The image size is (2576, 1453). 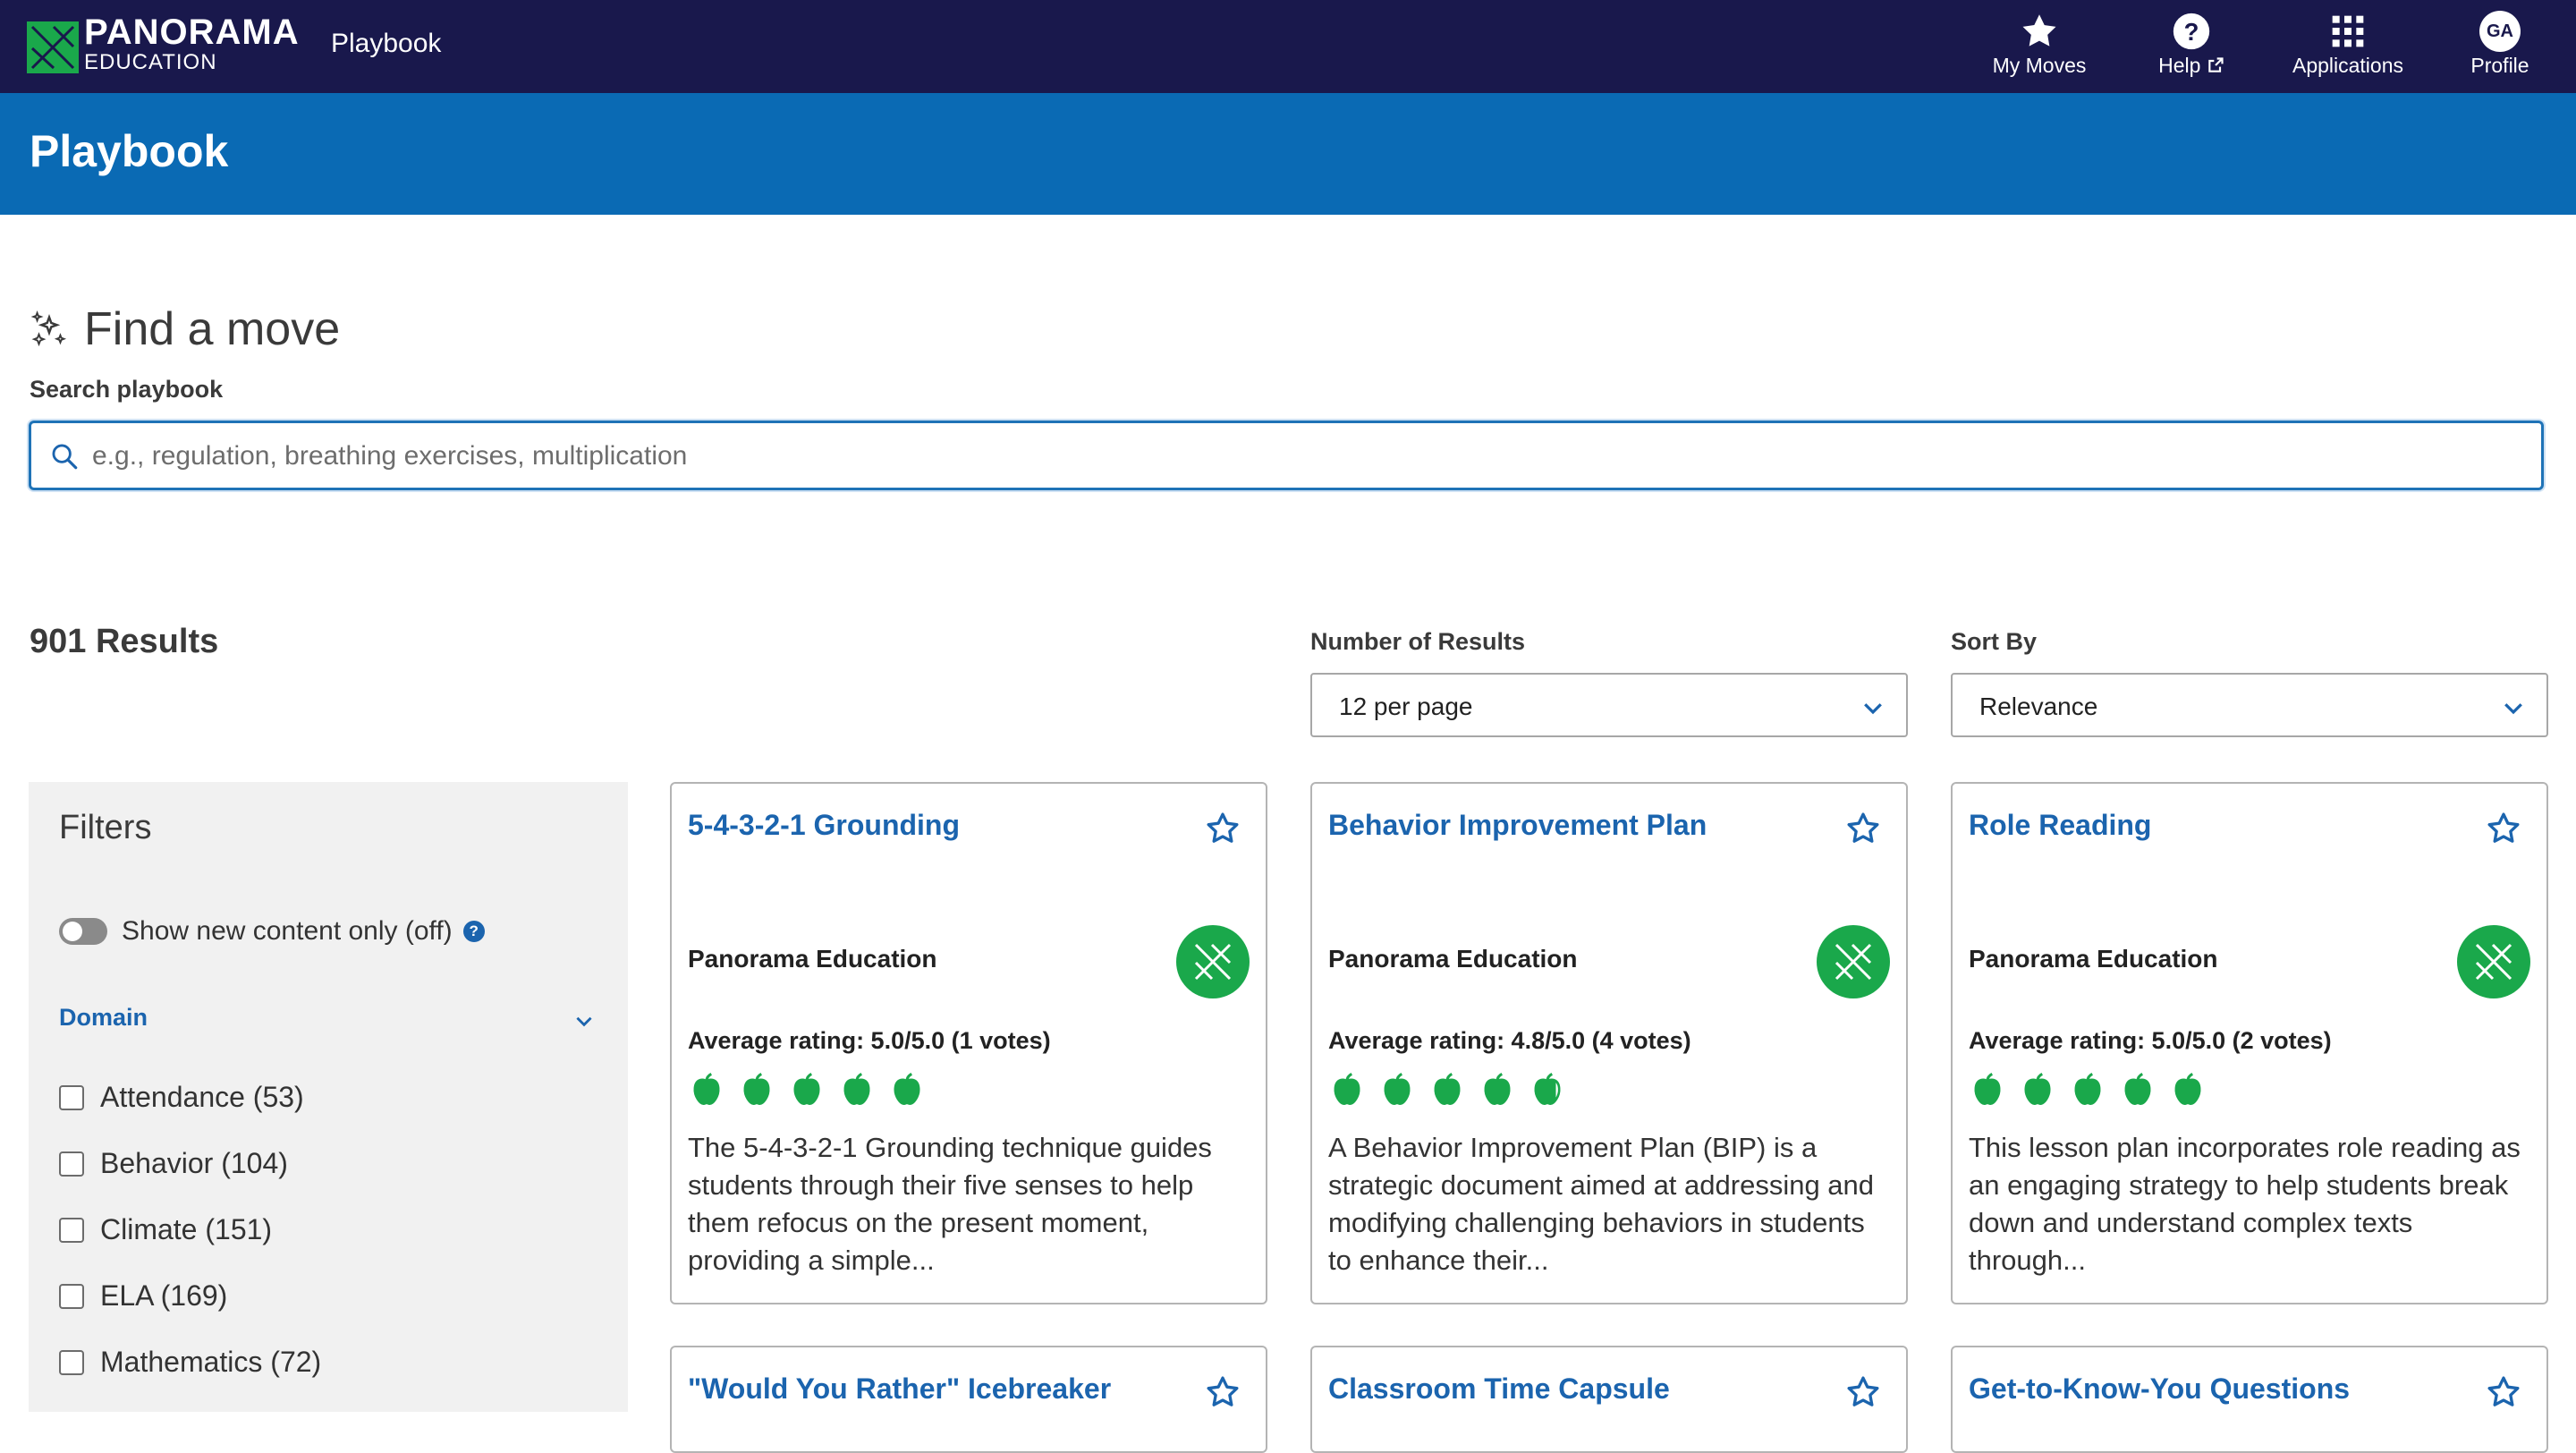 What do you see at coordinates (1994, 641) in the screenshot?
I see `sort-label: Sort By` at bounding box center [1994, 641].